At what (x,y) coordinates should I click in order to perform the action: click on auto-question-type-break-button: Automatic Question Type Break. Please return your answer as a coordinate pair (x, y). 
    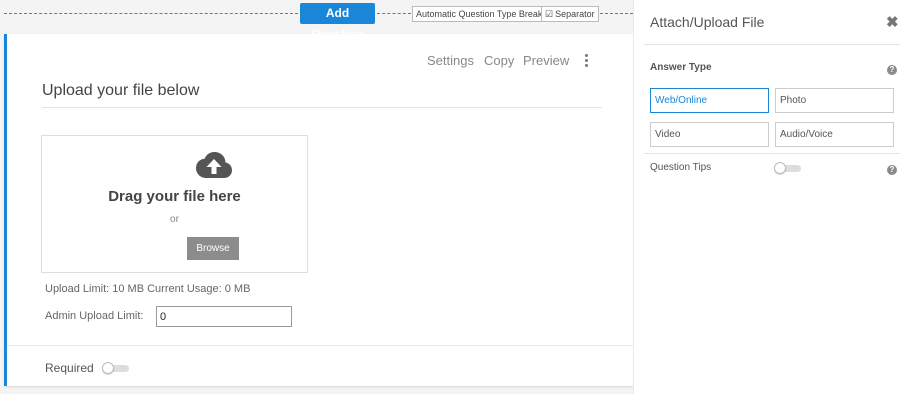
    Looking at the image, I should click on (479, 14).